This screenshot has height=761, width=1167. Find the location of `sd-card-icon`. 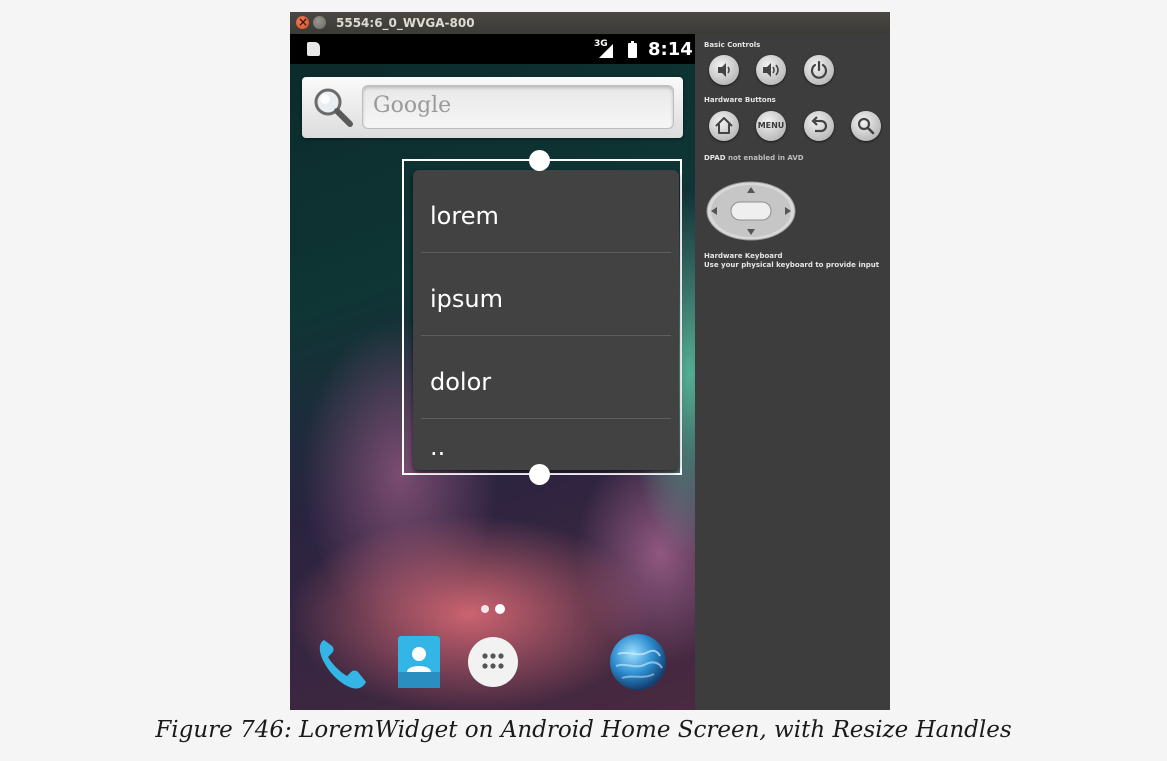

sd-card-icon is located at coordinates (313, 49).